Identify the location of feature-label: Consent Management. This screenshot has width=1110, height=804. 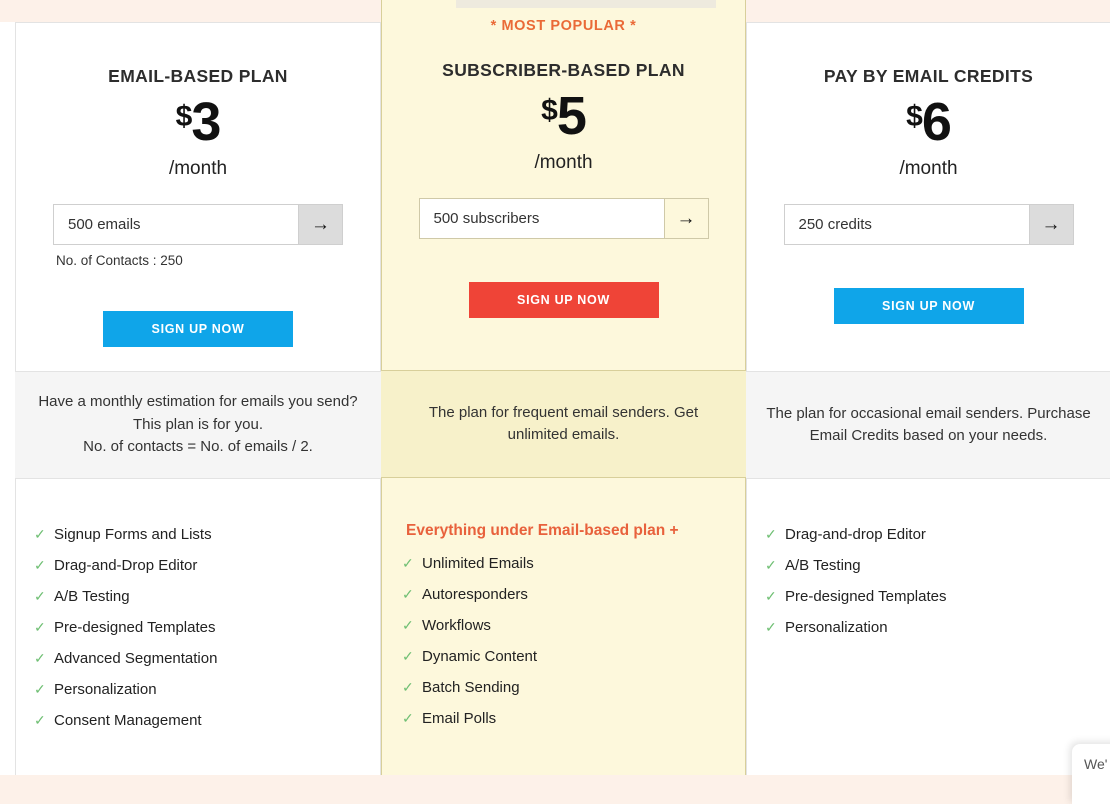
(128, 720).